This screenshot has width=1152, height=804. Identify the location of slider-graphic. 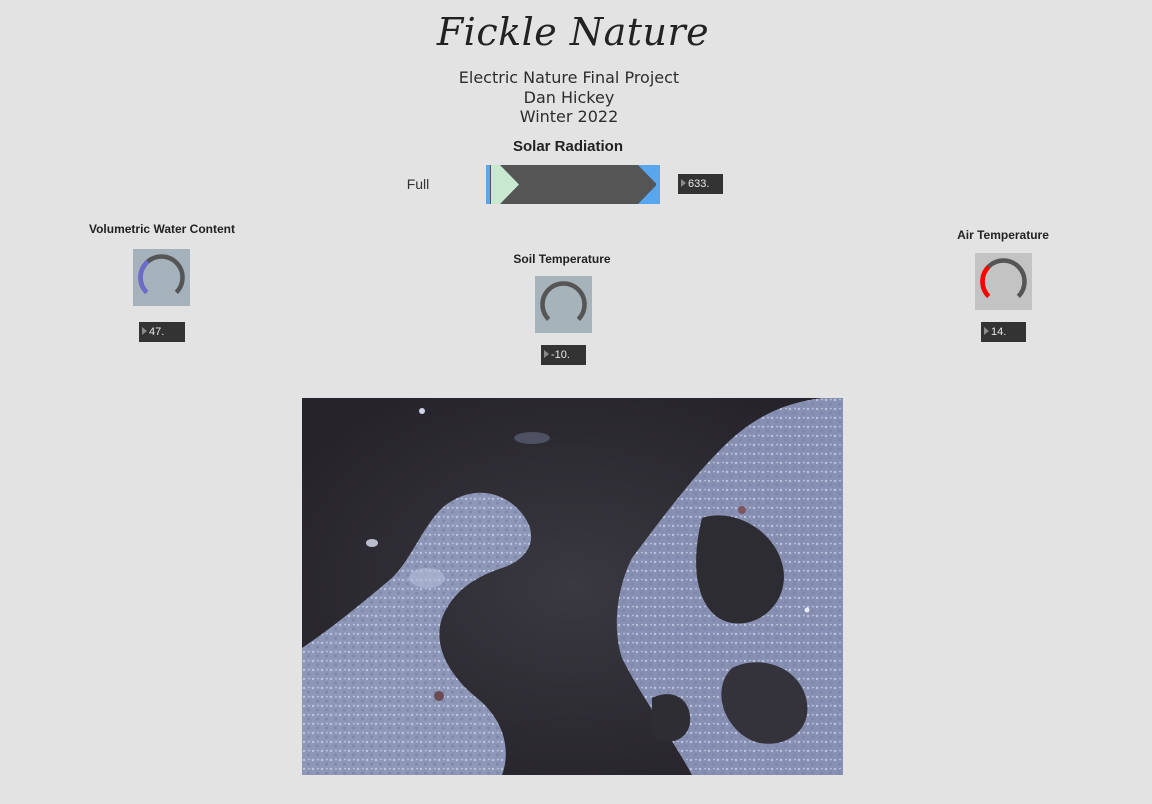
(573, 184).